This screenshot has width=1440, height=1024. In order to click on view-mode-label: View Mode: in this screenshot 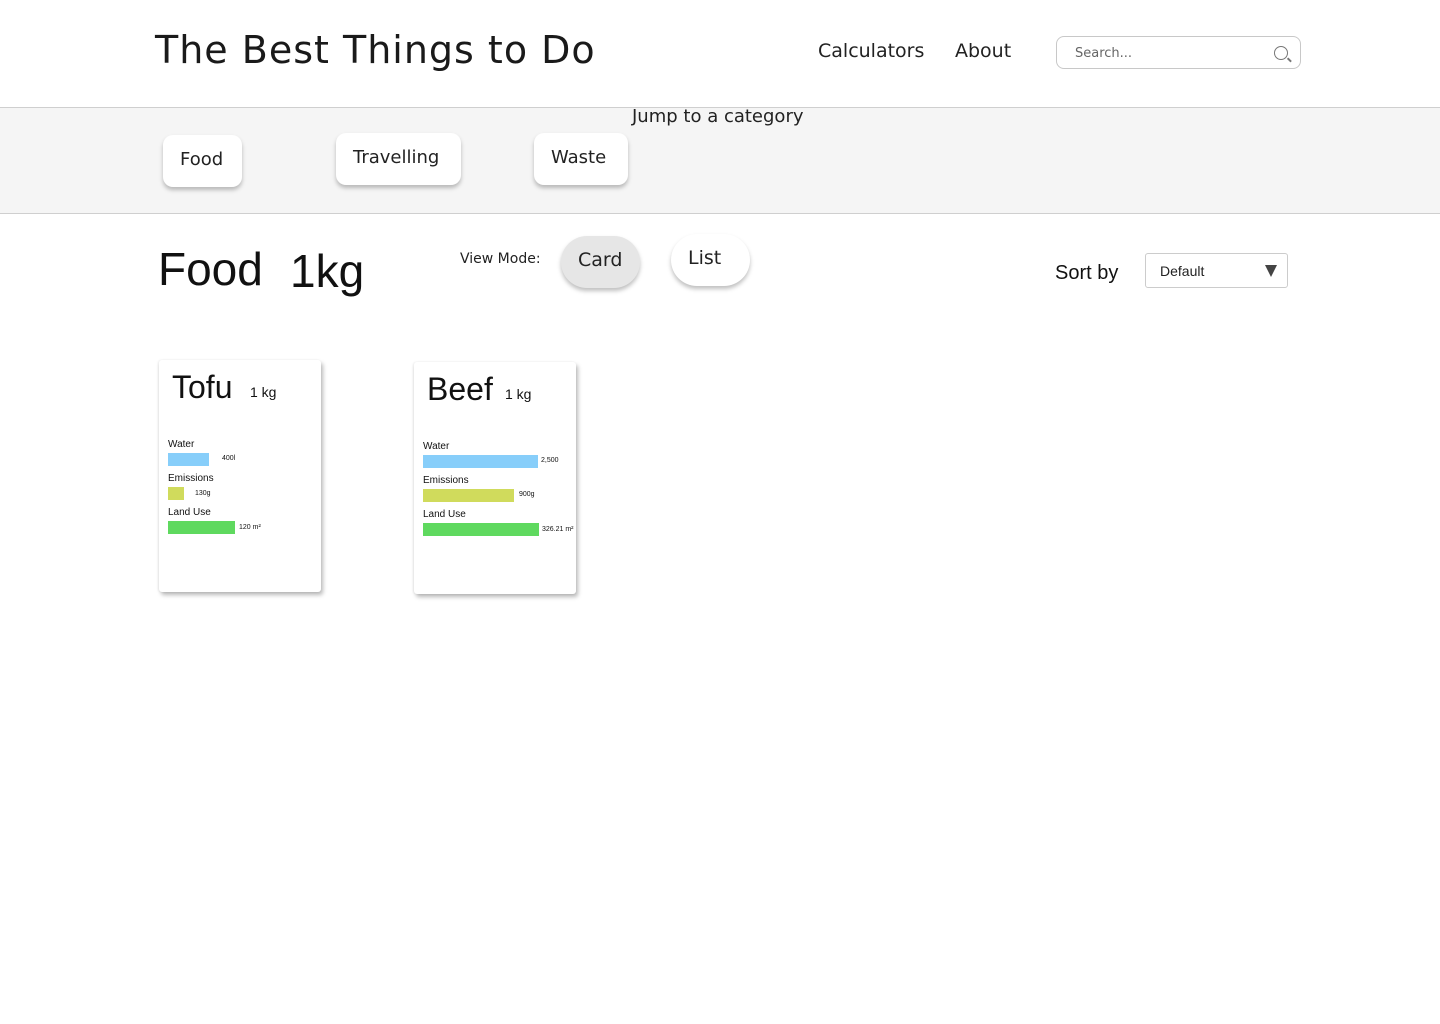, I will do `click(500, 259)`.